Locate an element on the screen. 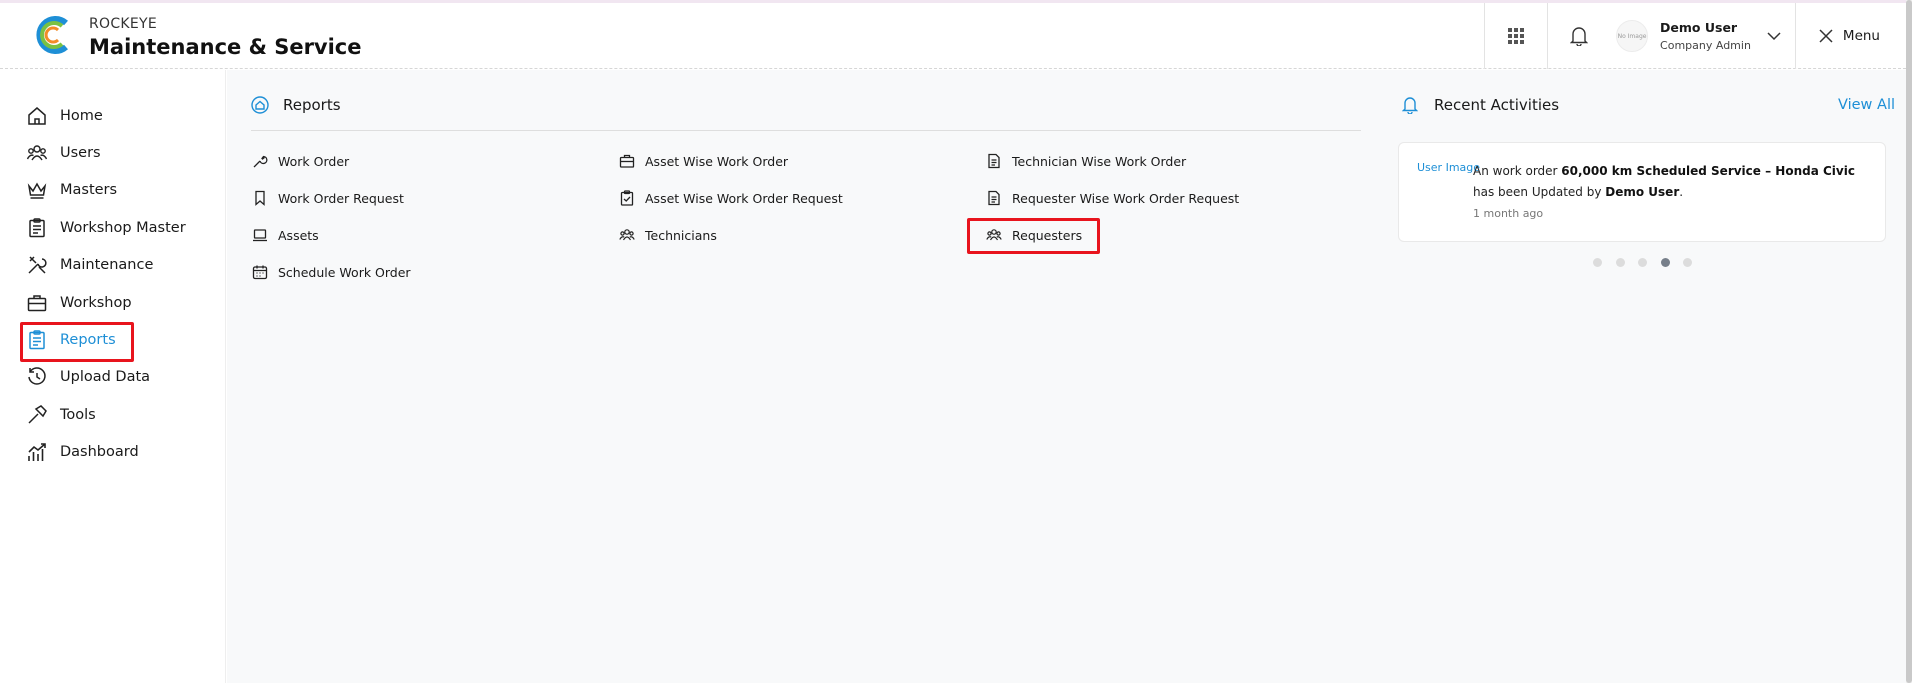 The image size is (1912, 683). sidebar-item-users: Users is located at coordinates (63, 153).